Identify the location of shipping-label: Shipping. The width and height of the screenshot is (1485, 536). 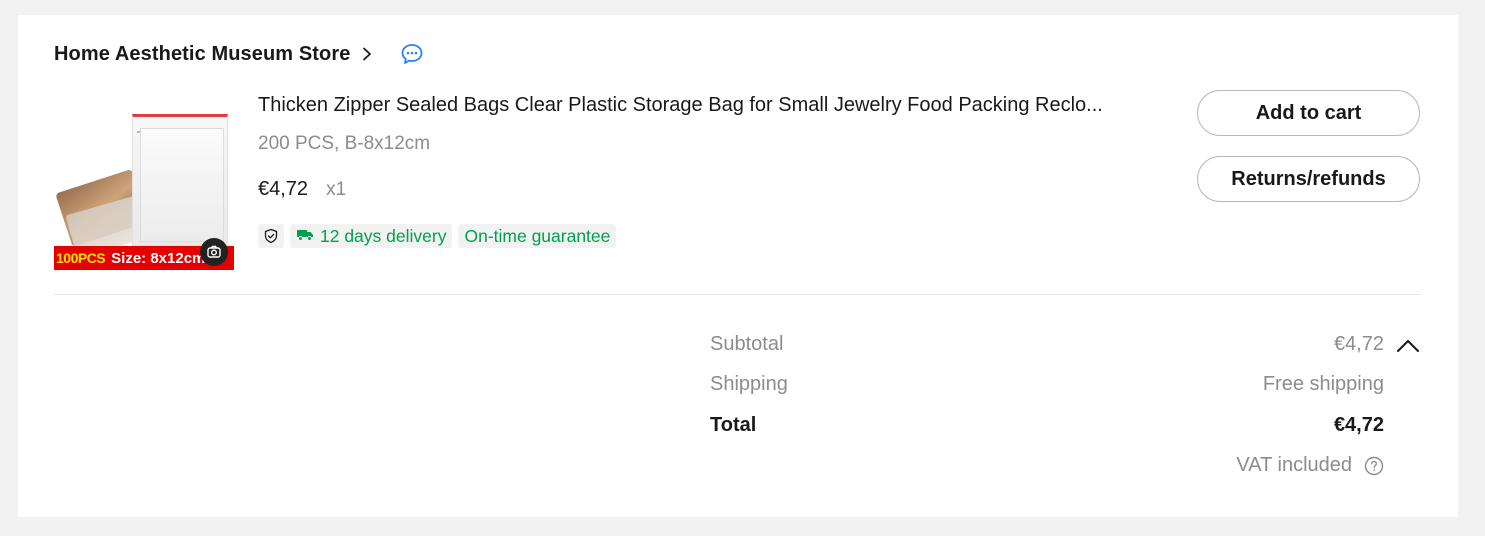
(749, 384).